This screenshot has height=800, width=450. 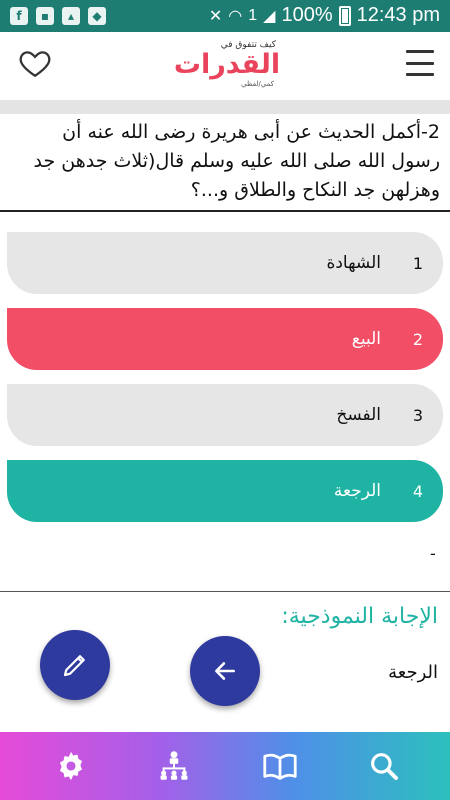 I want to click on header-shadow, so click(x=225, y=107).